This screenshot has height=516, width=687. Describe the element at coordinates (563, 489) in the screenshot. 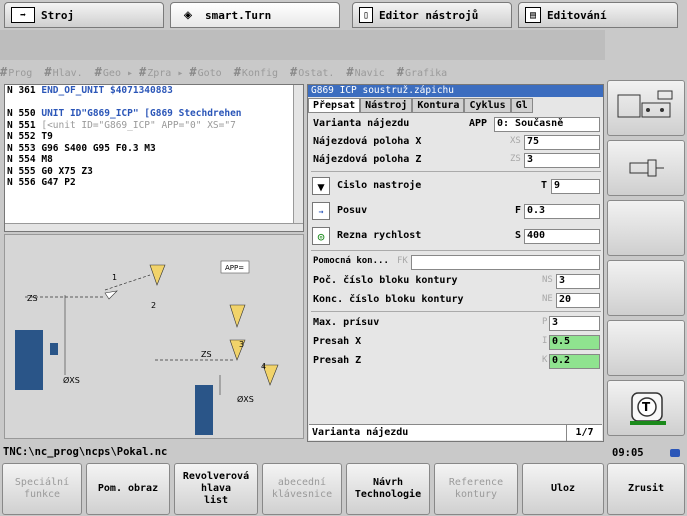

I see `softkey-uloz: Uloz` at that location.